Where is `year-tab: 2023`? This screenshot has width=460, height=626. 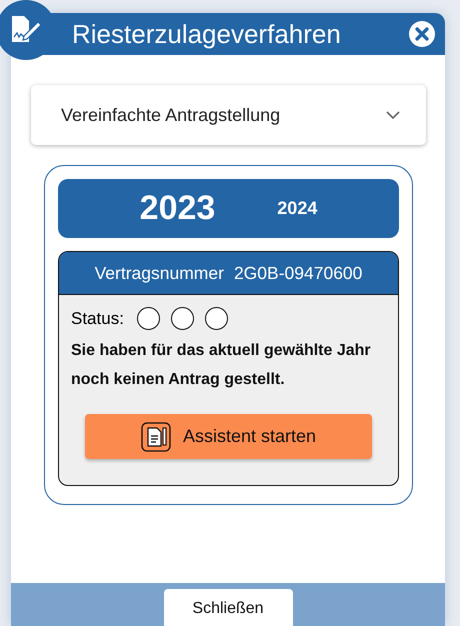 year-tab: 2023 is located at coordinates (178, 208).